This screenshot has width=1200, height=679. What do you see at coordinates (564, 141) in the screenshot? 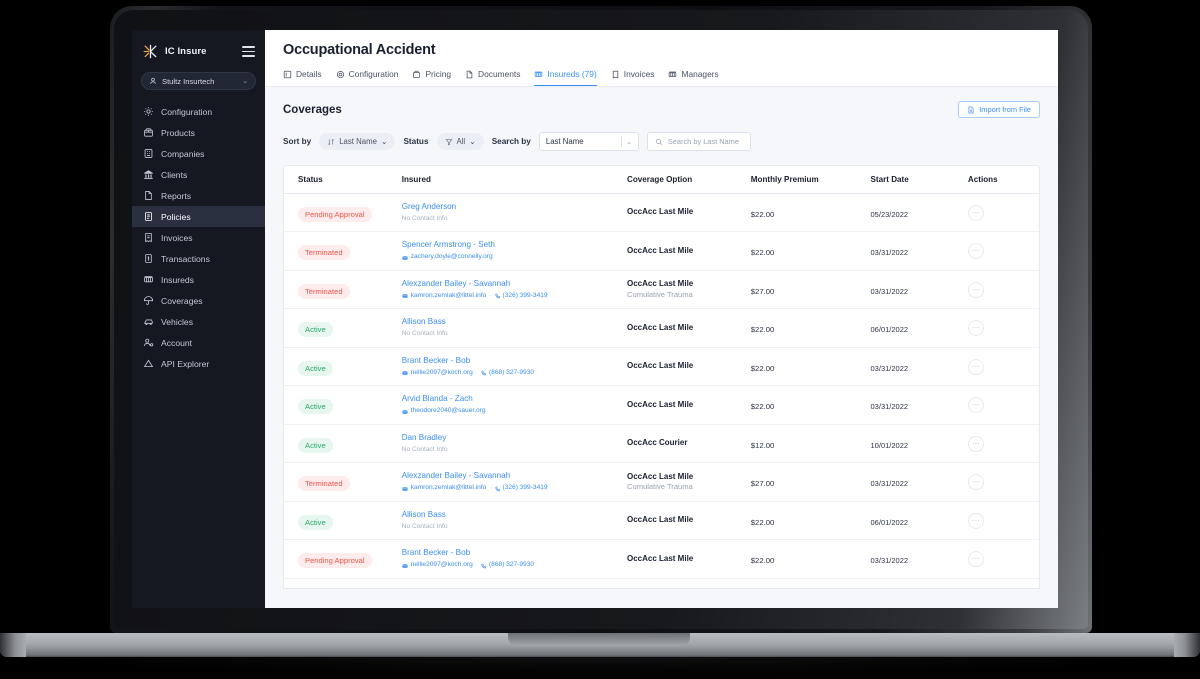
I see `search-by-value: Last Name` at bounding box center [564, 141].